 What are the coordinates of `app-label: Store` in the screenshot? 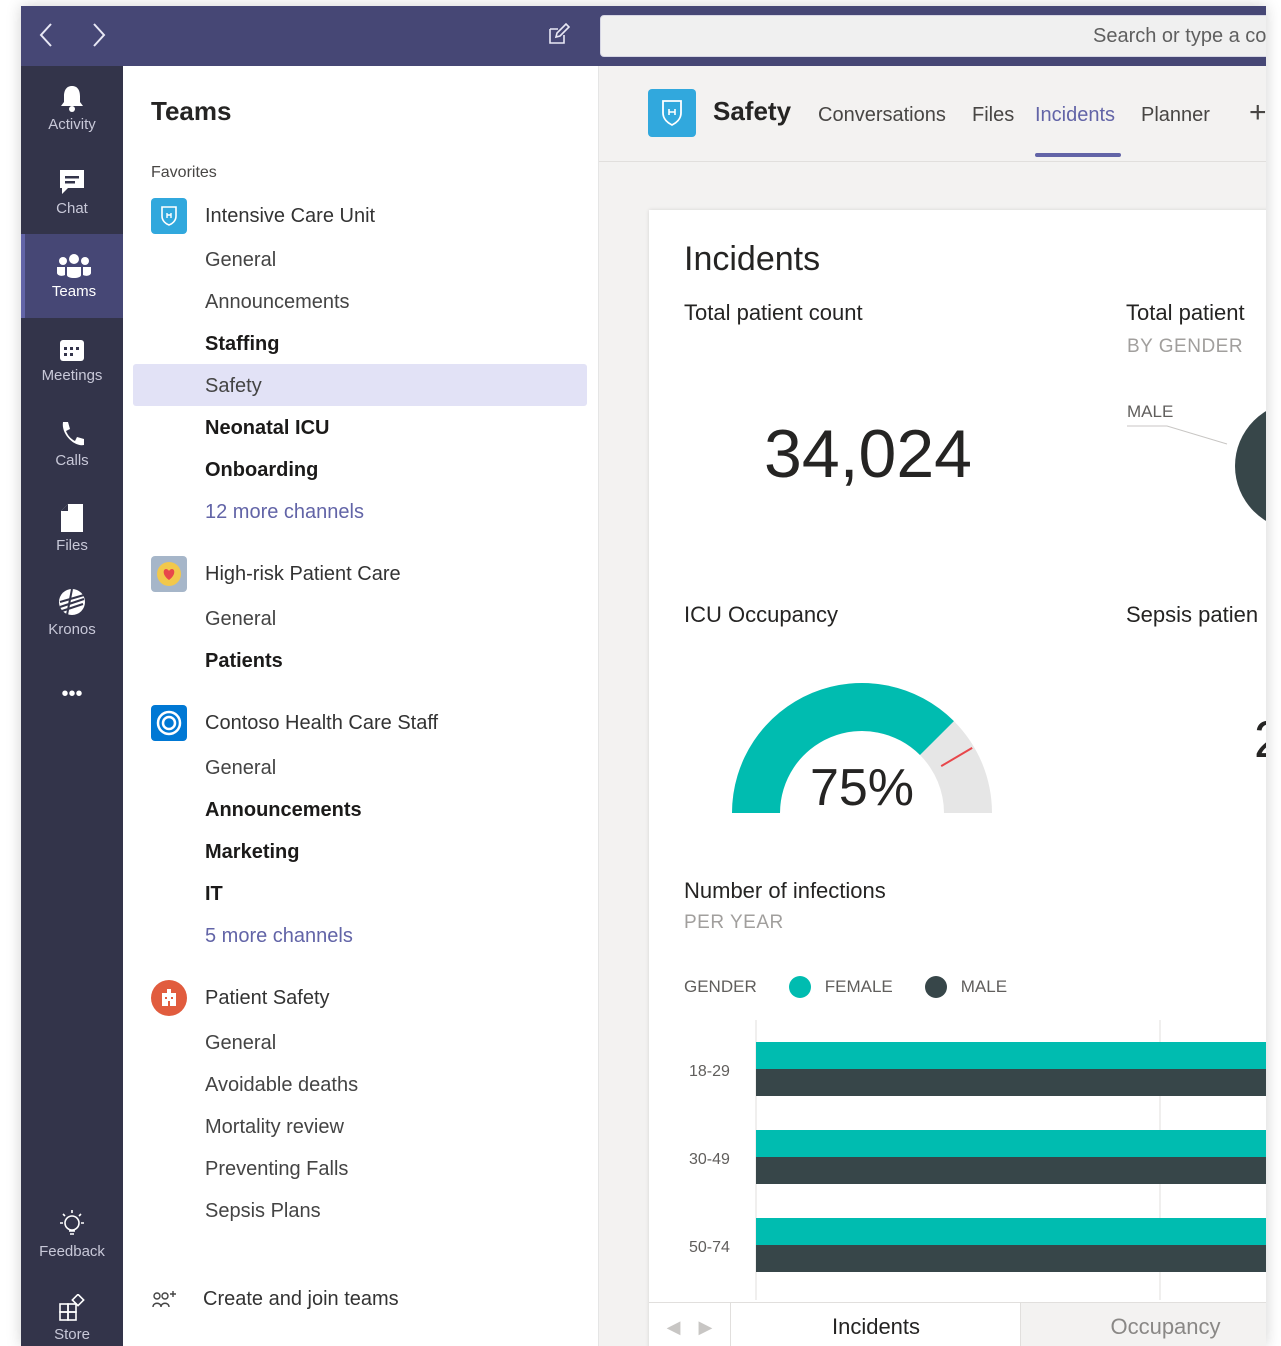 It's located at (72, 1334).